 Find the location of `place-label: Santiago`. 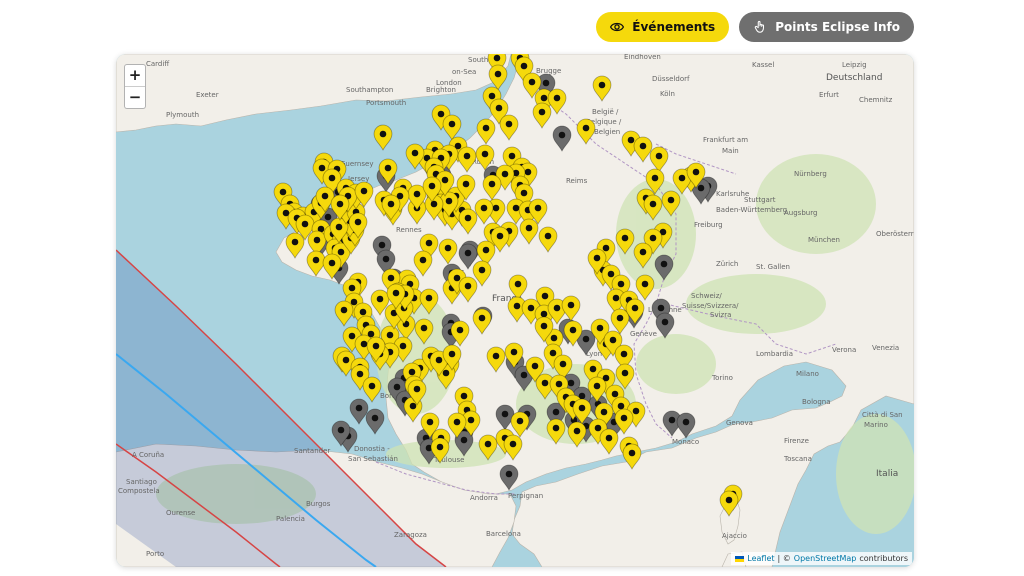

place-label: Santiago is located at coordinates (141, 482).